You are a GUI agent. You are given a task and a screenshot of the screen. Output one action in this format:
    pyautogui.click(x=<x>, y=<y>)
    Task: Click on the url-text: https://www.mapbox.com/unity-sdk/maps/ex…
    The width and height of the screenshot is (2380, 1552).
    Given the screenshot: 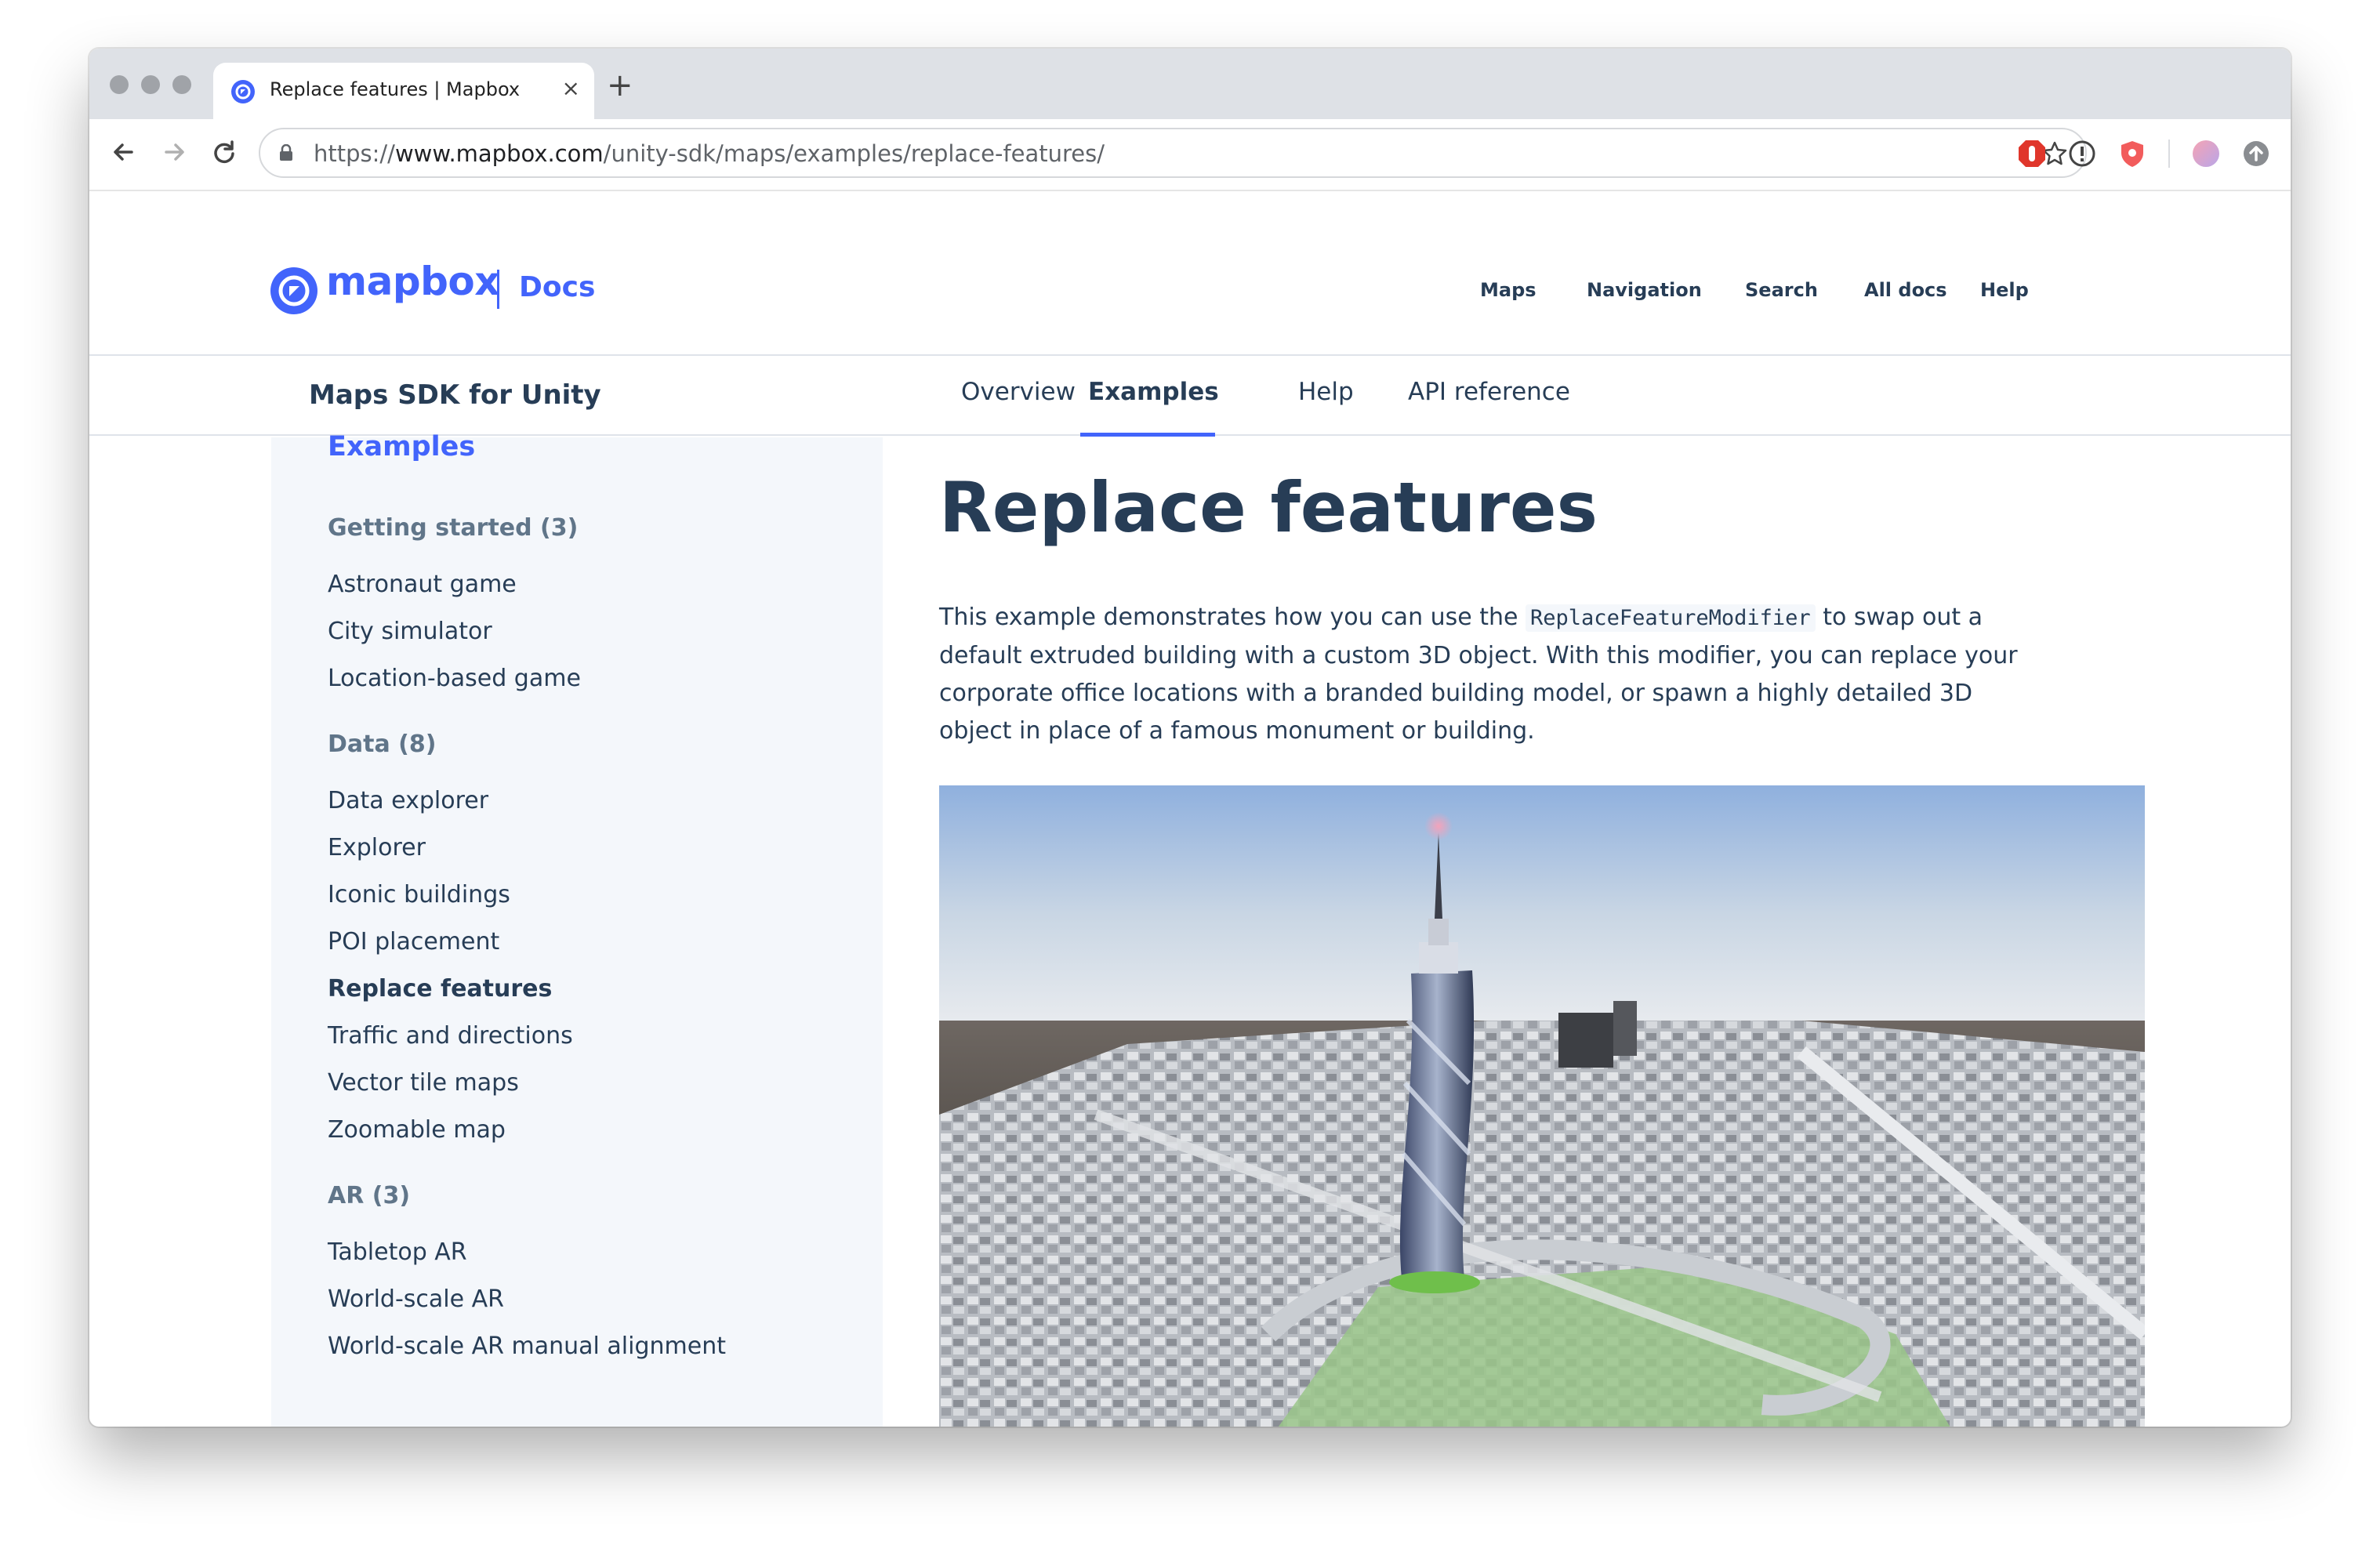 What is the action you would take?
    pyautogui.click(x=709, y=153)
    